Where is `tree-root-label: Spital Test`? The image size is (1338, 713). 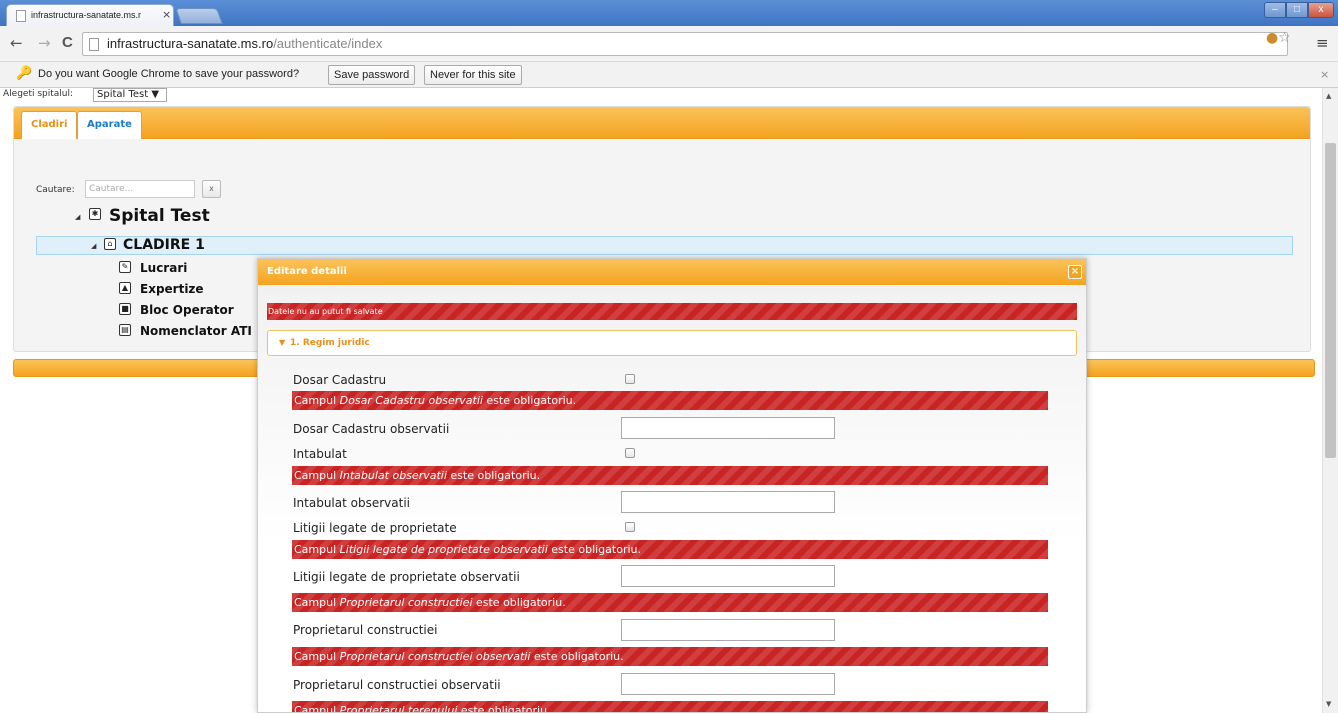
tree-root-label: Spital Test is located at coordinates (159, 216).